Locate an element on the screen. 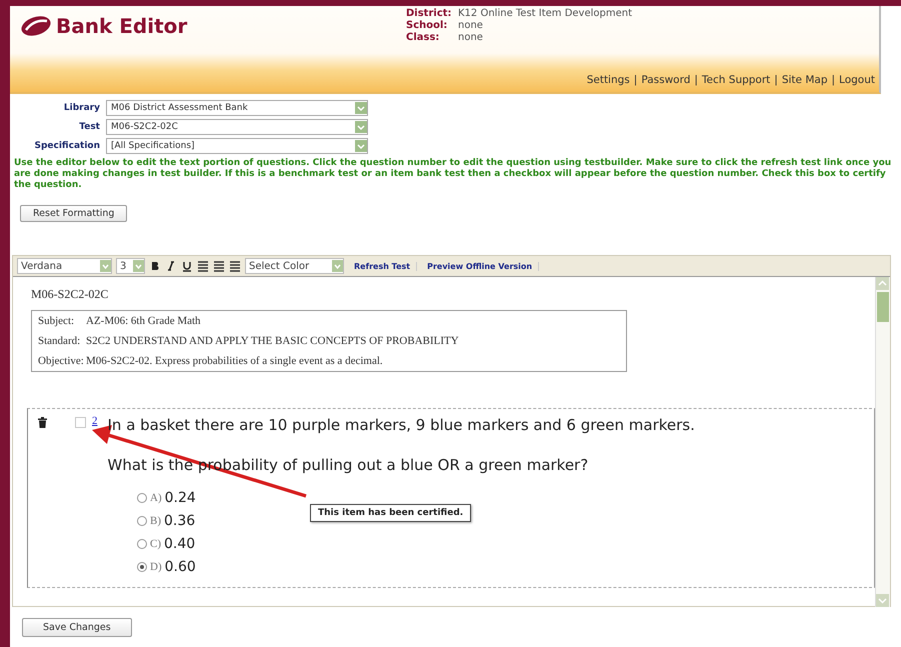 This screenshot has height=647, width=901. reset-formatting-button: Reset Formatting is located at coordinates (74, 213).